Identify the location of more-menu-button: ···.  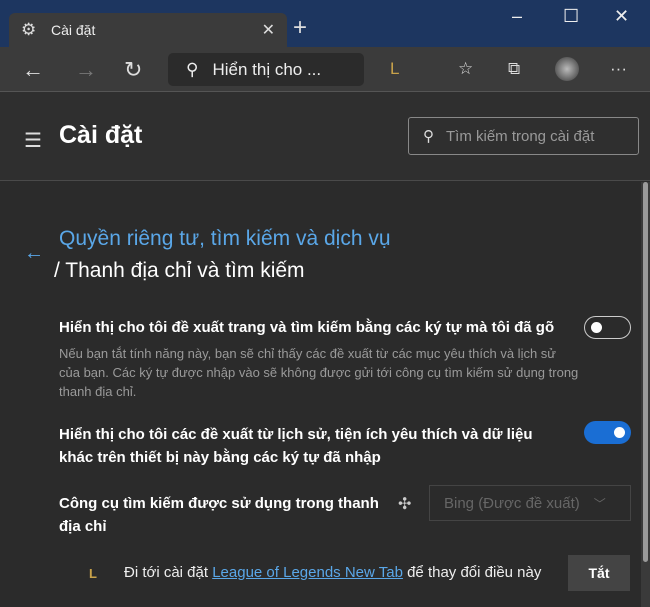
(618, 69).